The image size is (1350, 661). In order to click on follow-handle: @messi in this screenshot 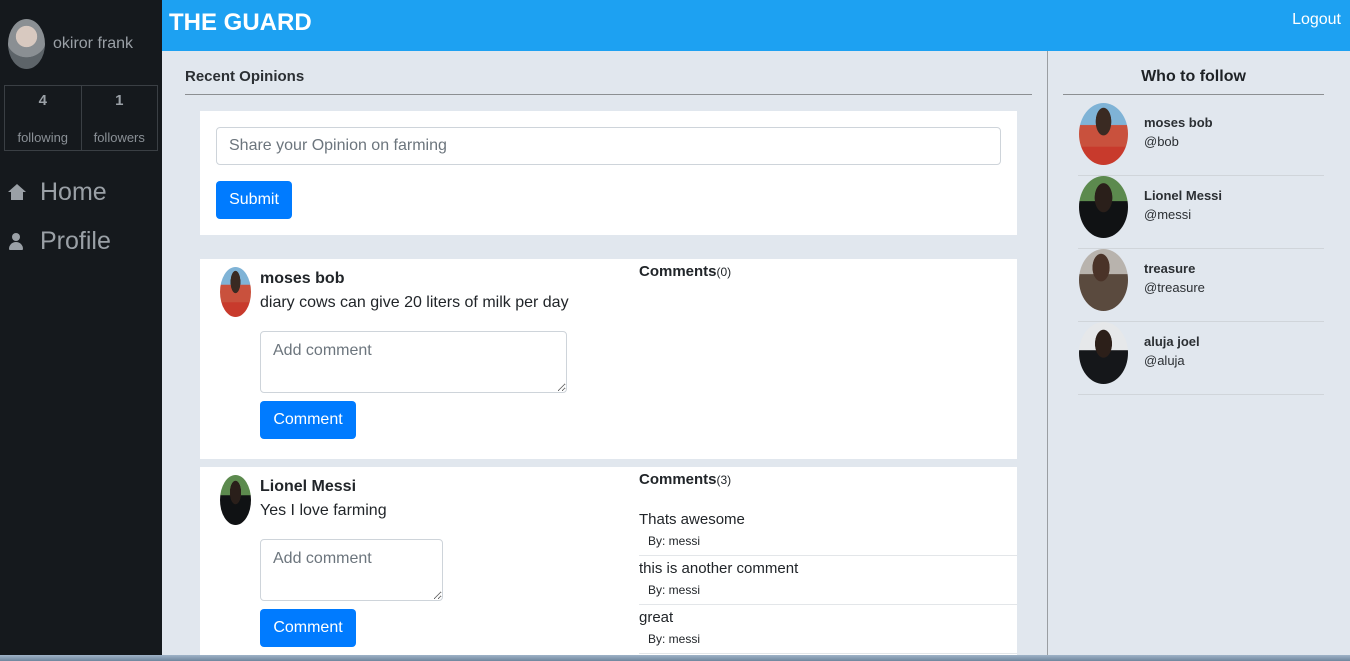, I will do `click(1168, 214)`.